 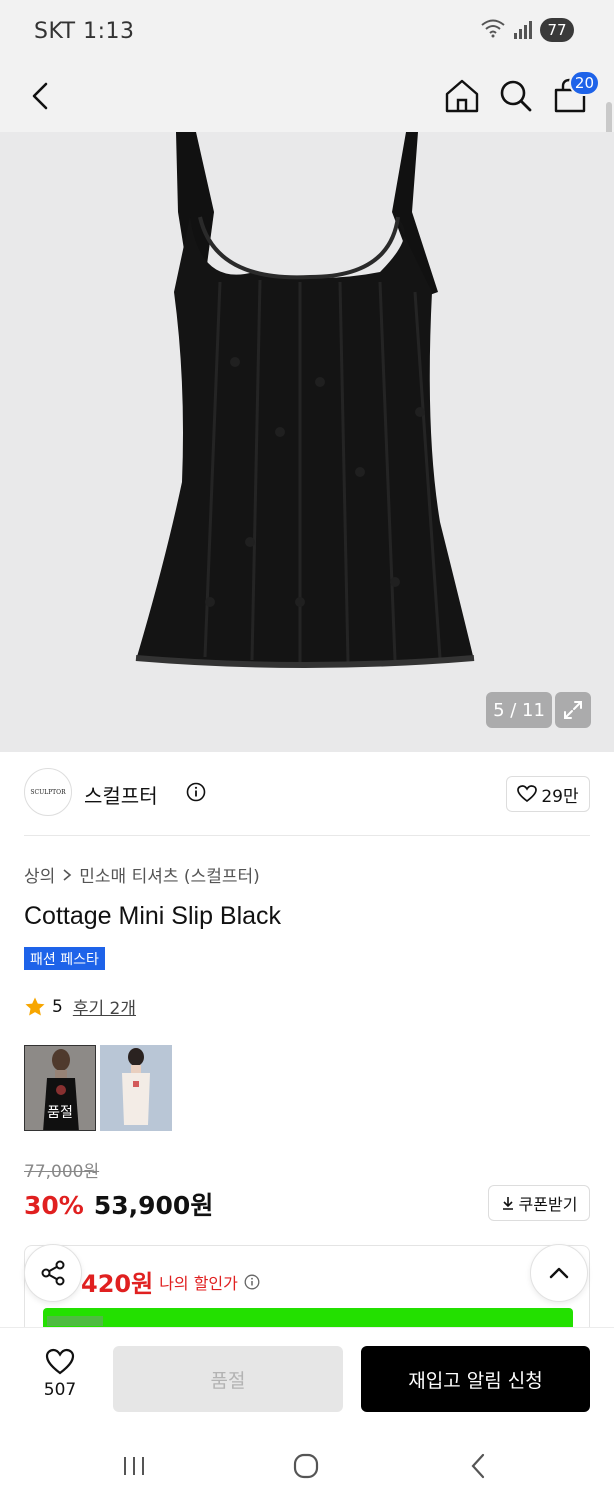 I want to click on breadcrumb: 상의 민소매 티셔츠 (스컬프터), so click(x=142, y=874).